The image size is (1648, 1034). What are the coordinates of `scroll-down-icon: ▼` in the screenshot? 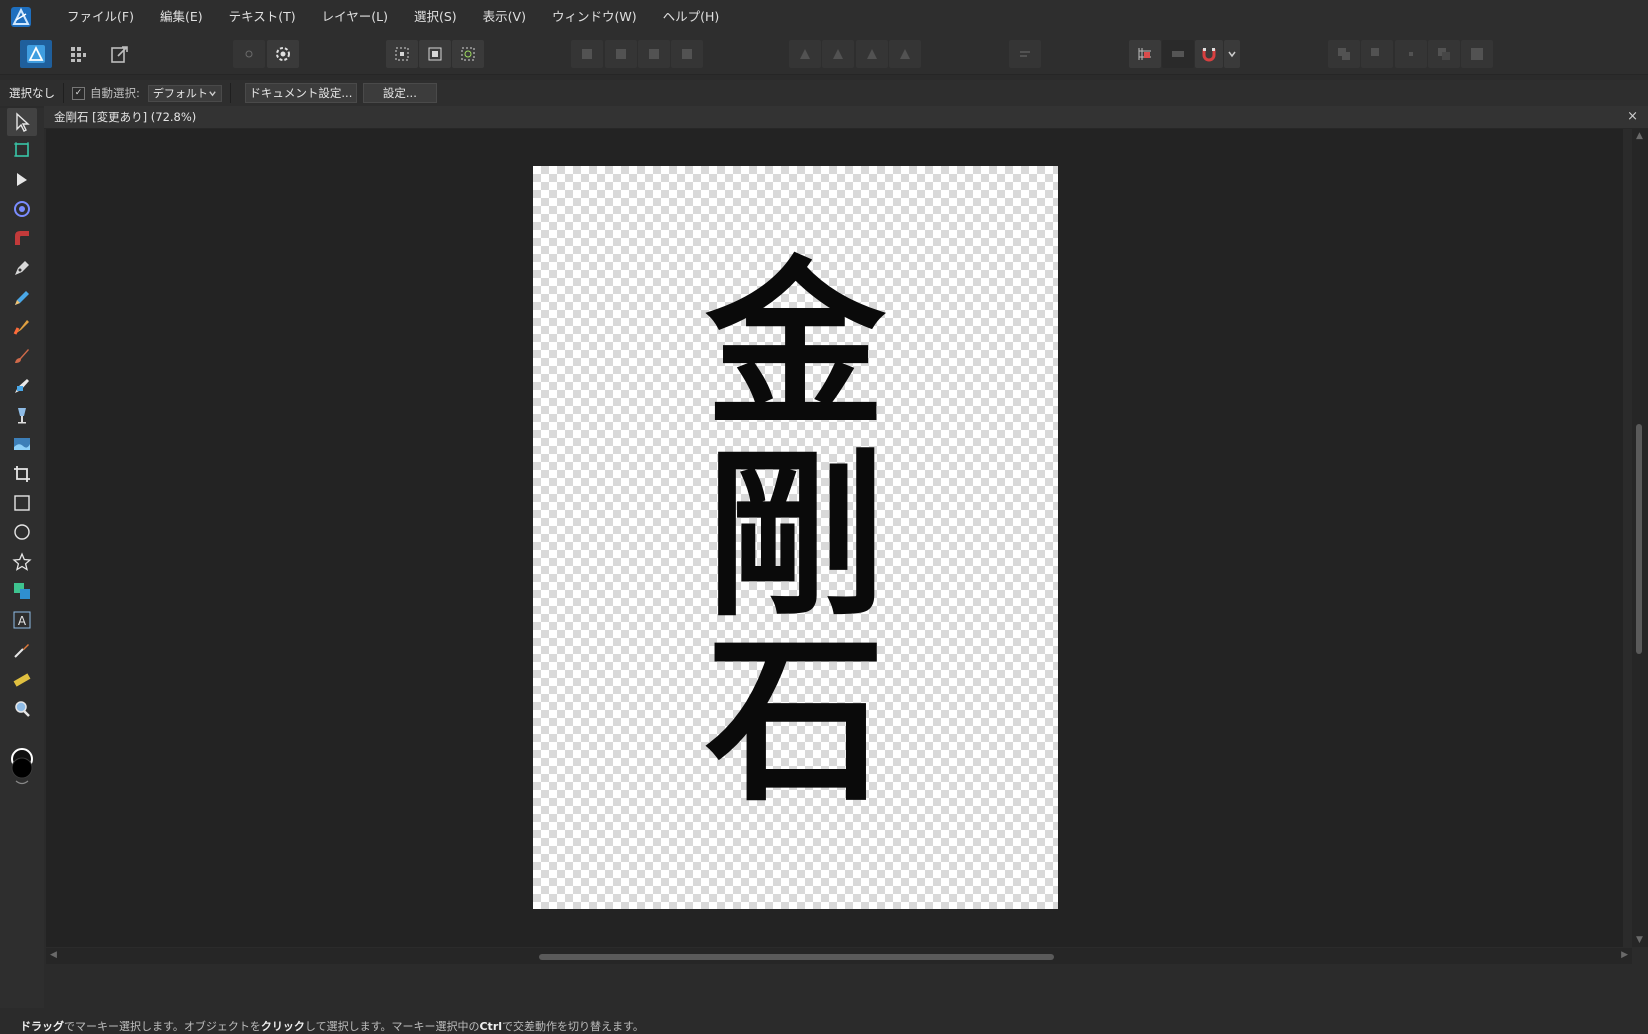 It's located at (1639, 940).